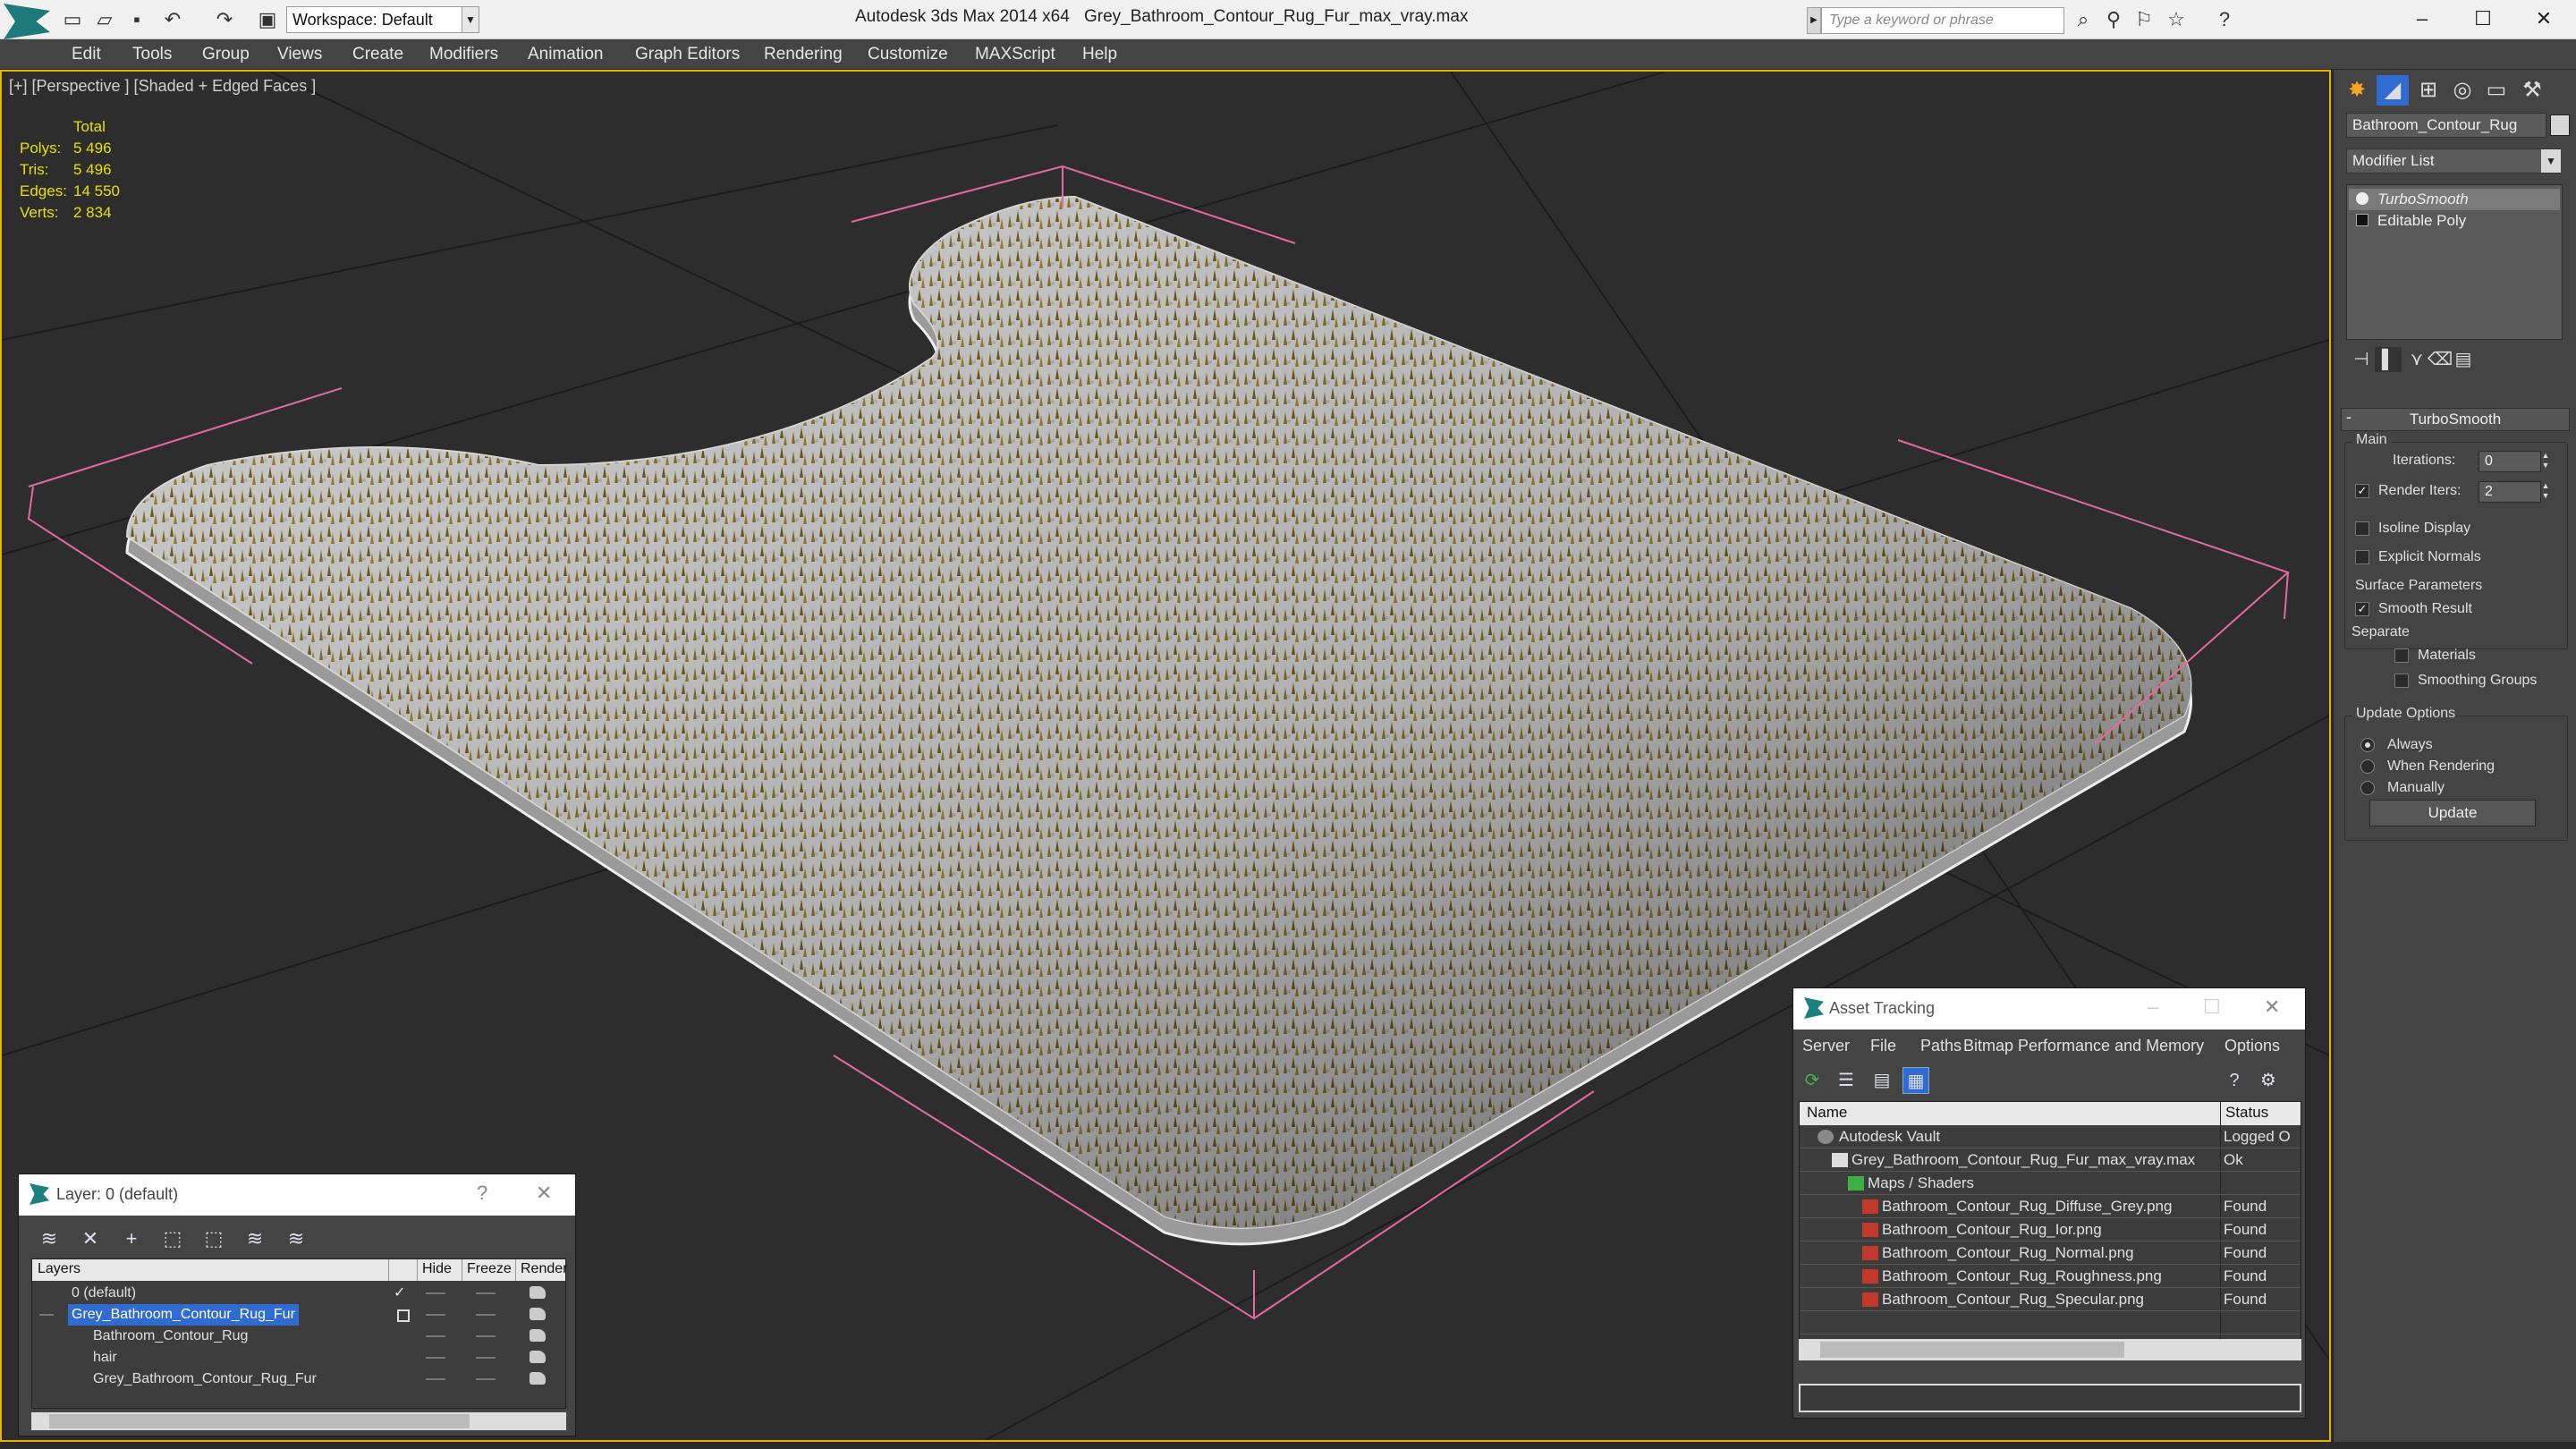 This screenshot has width=2576, height=1449. I want to click on layer-row: Bathroom_Contour_Rug, so click(298, 1336).